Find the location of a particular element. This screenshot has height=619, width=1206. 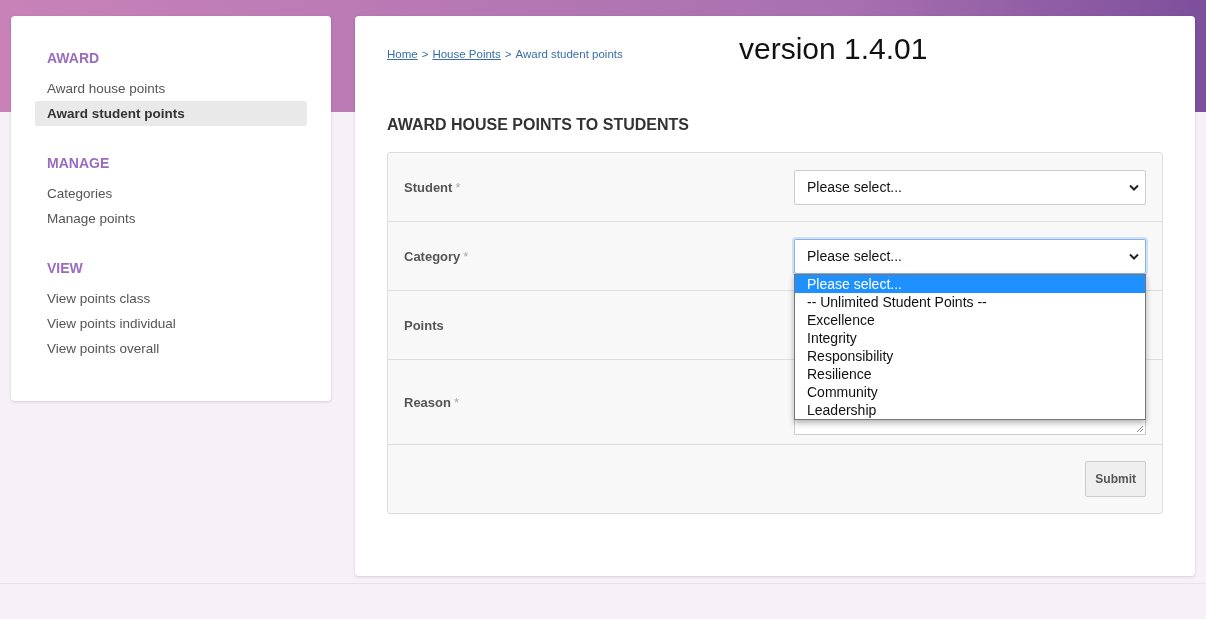

version-label: version 1.4.01 is located at coordinates (833, 49).